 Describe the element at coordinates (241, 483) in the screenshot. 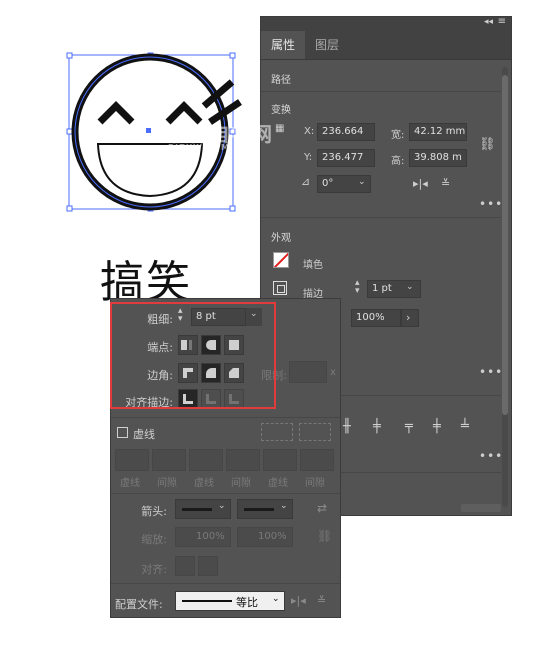

I see `gap-2-label: 间隙` at that location.